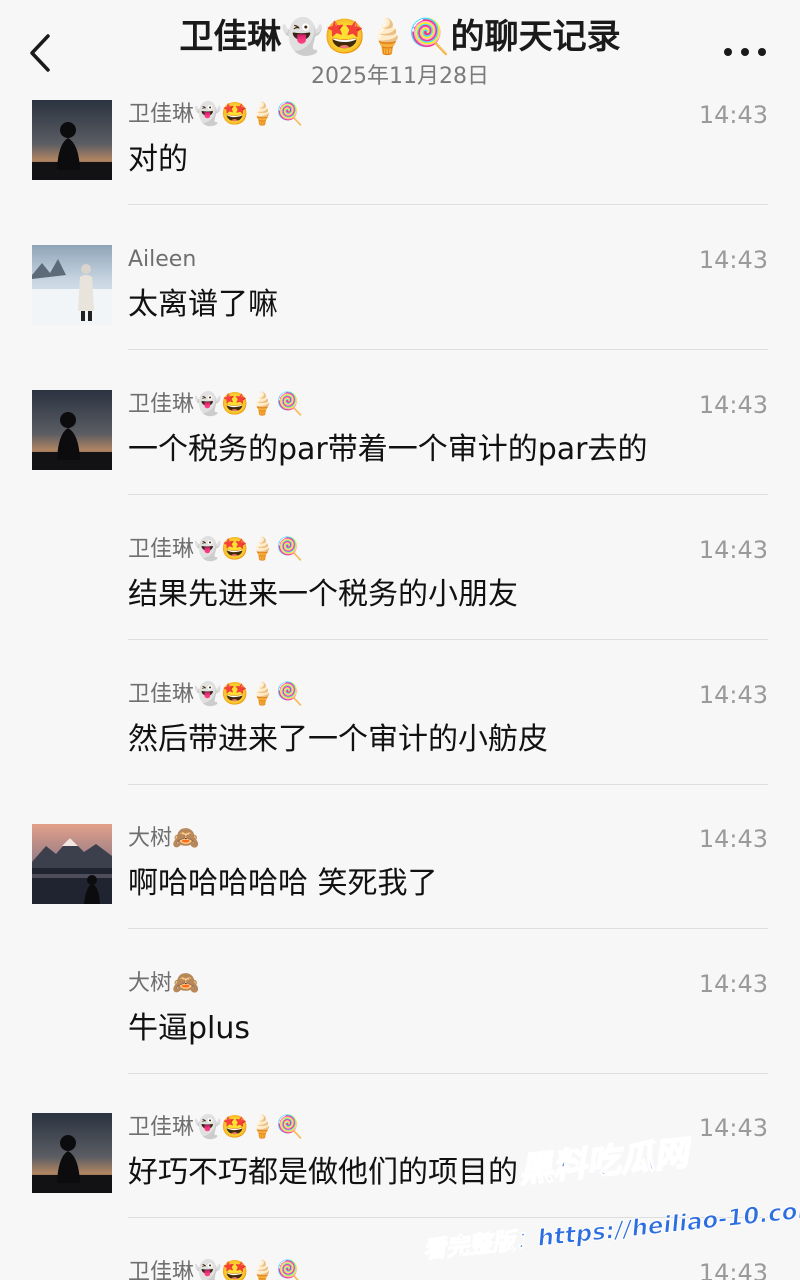 The height and width of the screenshot is (1280, 800). Describe the element at coordinates (400, 172) in the screenshot. I see `message-item: 卫佳琳👻🤩🍦🍭 14:43 对的` at that location.